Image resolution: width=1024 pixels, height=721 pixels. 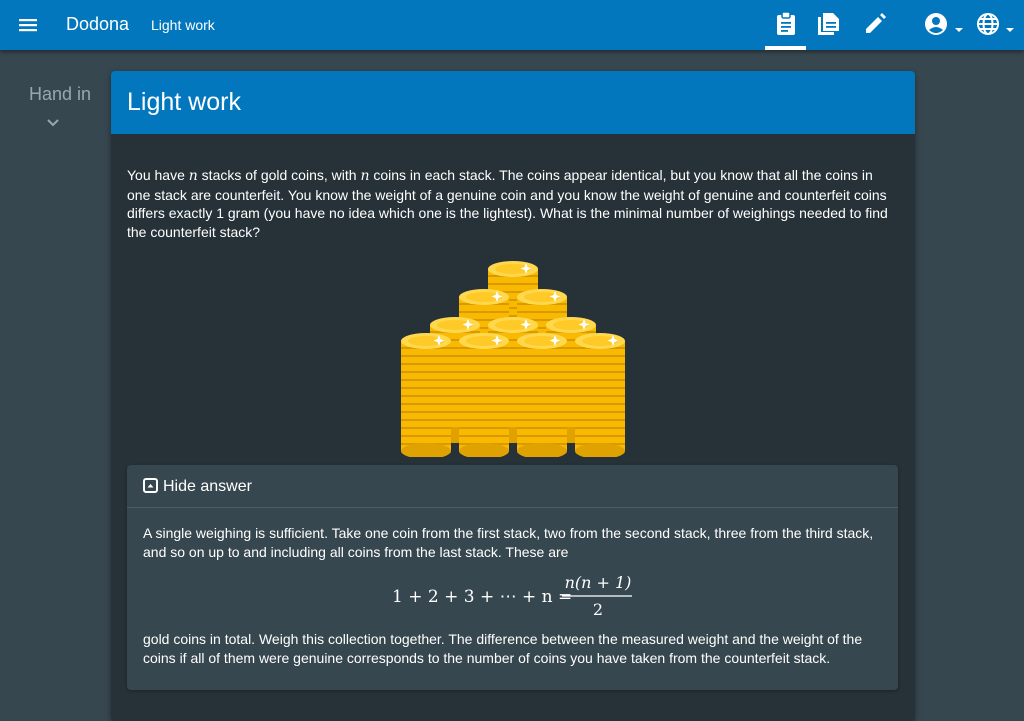 What do you see at coordinates (988, 24) in the screenshot?
I see `globe-icon` at bounding box center [988, 24].